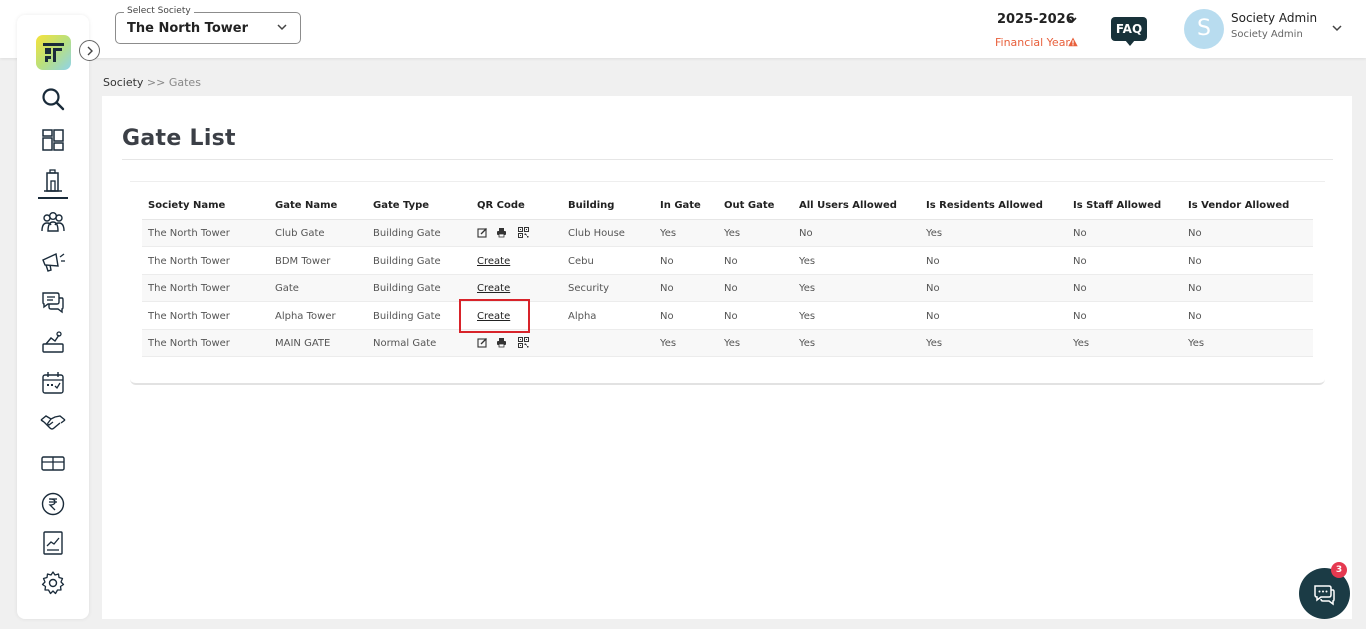  Describe the element at coordinates (1337, 28) in the screenshot. I see `user-menu-chevron-icon` at that location.